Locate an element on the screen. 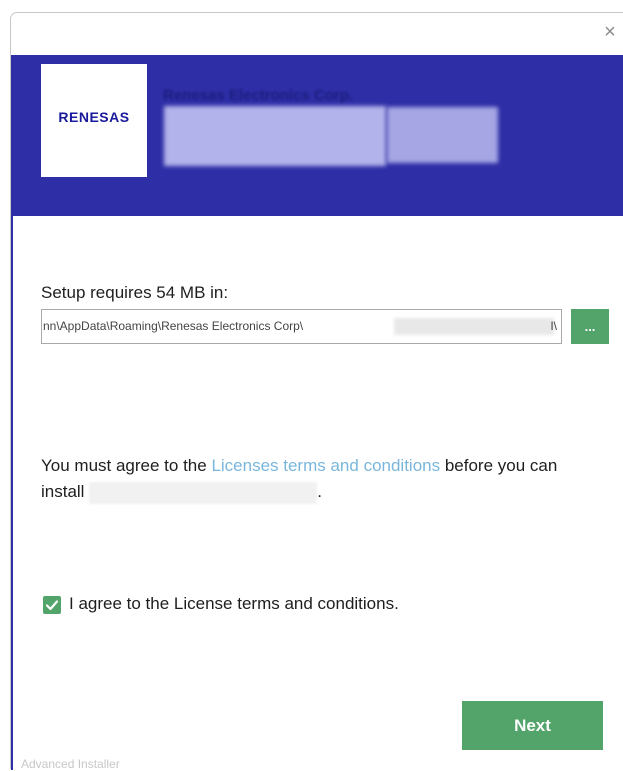  redacted-path-segment is located at coordinates (474, 326).